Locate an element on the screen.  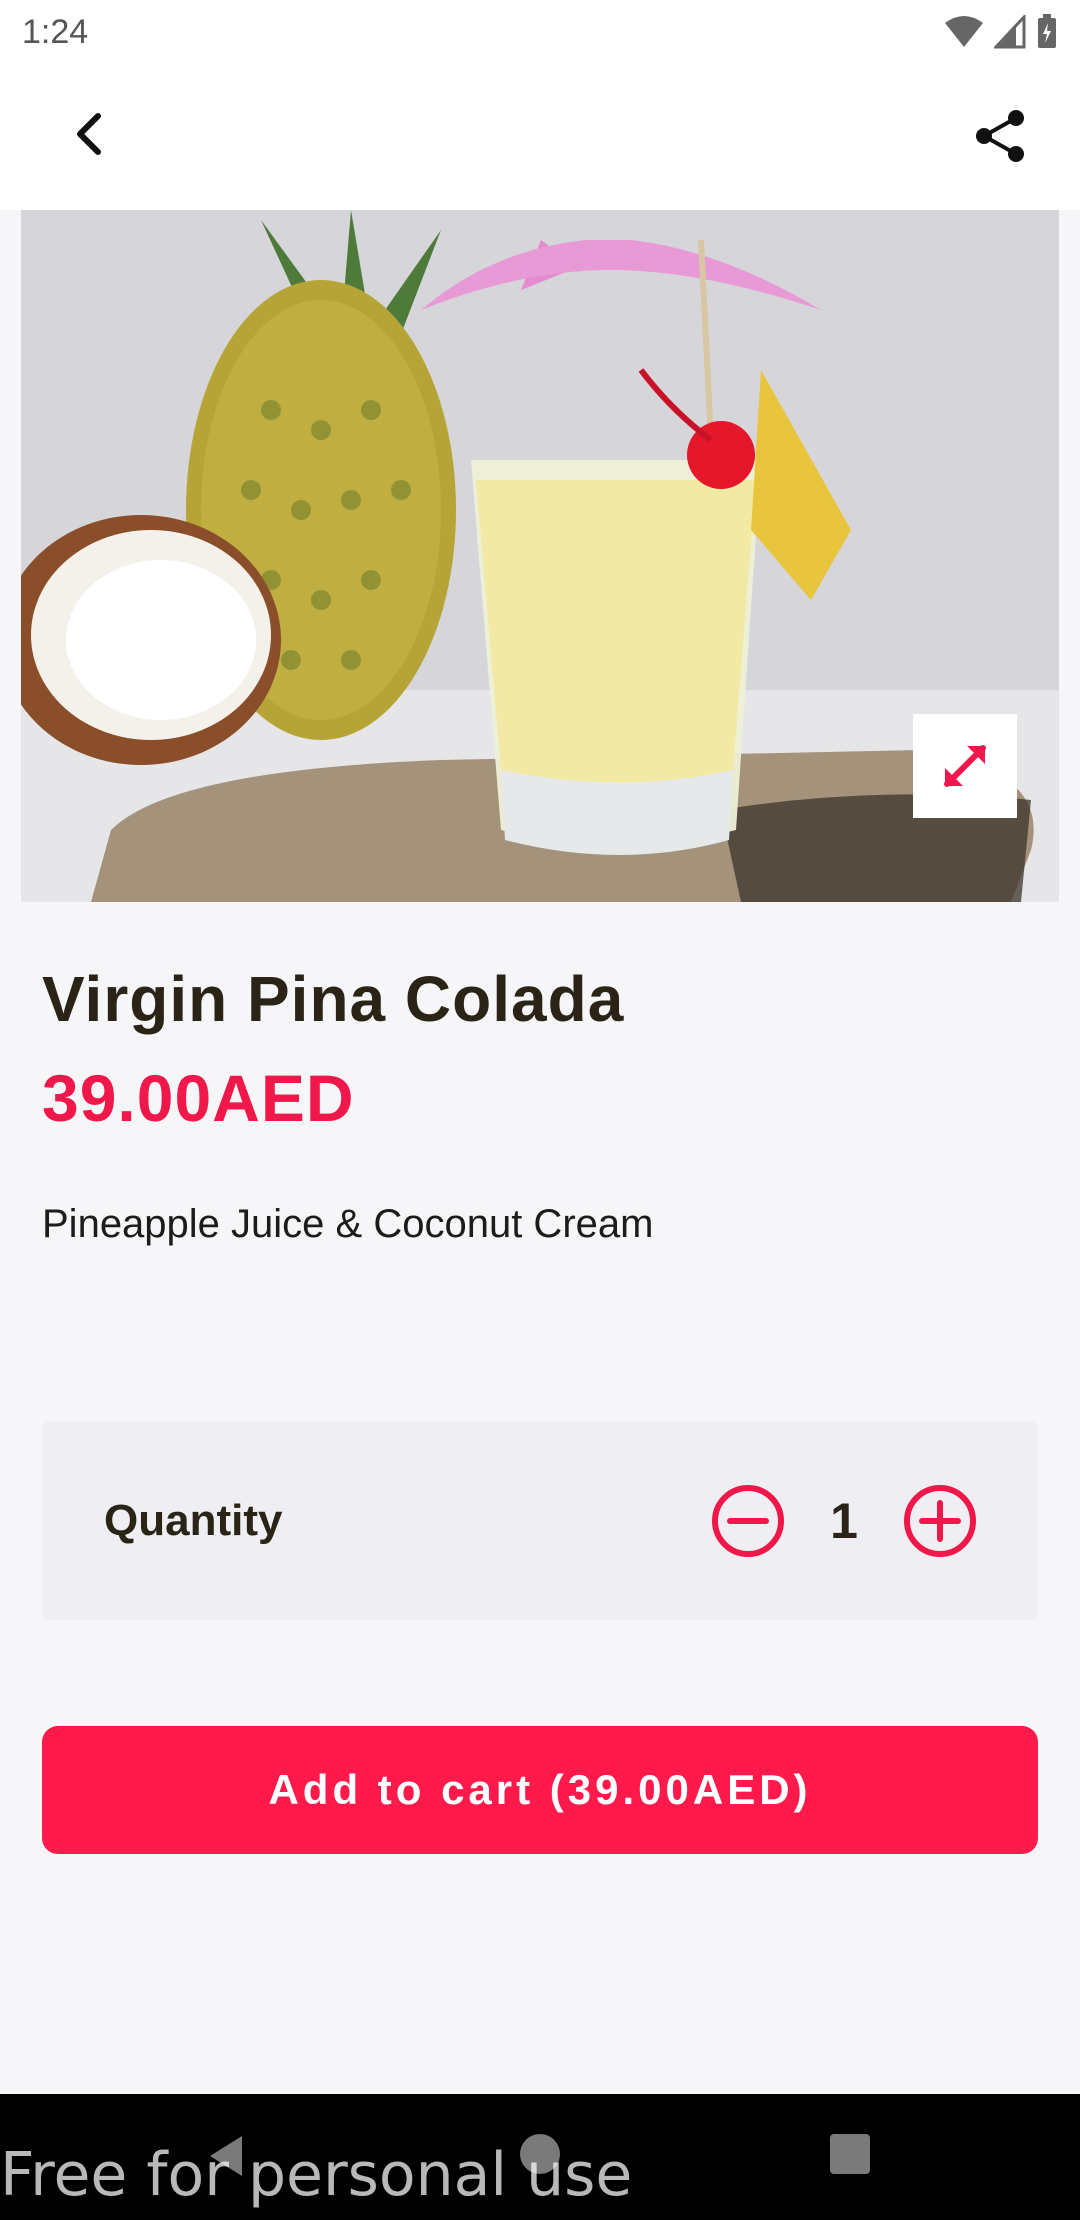
product-price: 39.00AED is located at coordinates (198, 1098).